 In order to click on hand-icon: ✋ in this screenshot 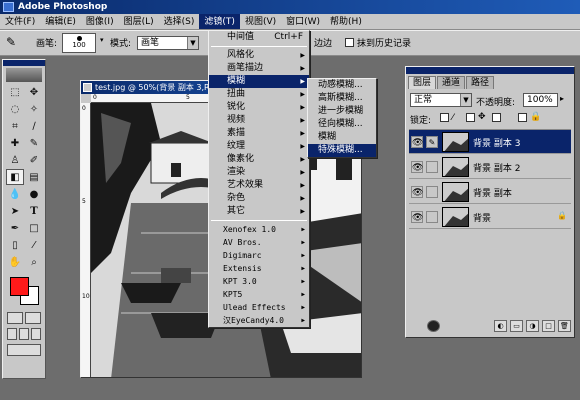, I will do `click(15, 262)`.